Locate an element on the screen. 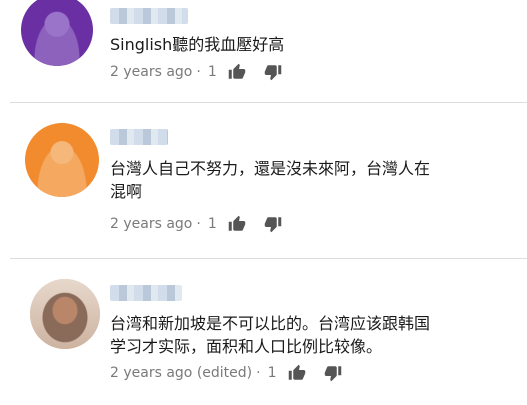  comment-text: 台灣人自己不努力，還是沒未來阿，台灣人在 混啊 is located at coordinates (307, 180).